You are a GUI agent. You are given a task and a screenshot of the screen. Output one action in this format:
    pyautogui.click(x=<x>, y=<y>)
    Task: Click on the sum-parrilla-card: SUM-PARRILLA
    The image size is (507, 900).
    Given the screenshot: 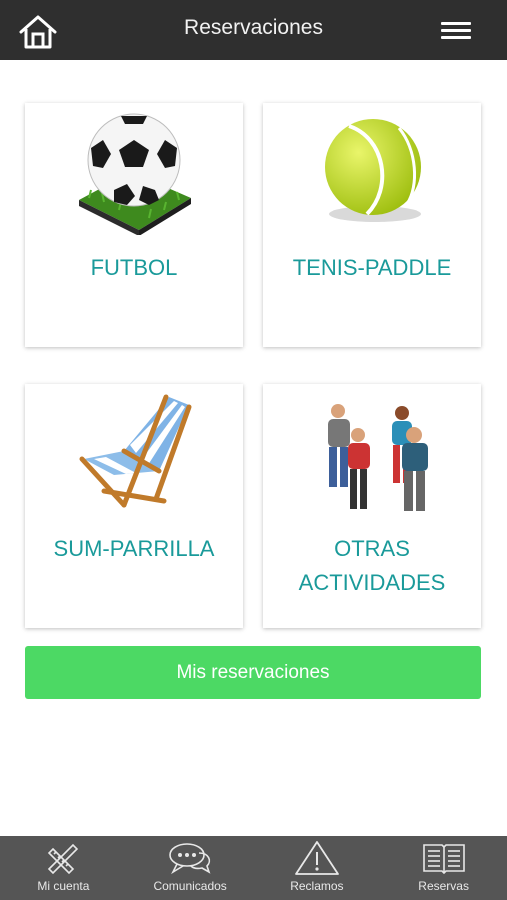 What is the action you would take?
    pyautogui.click(x=134, y=506)
    